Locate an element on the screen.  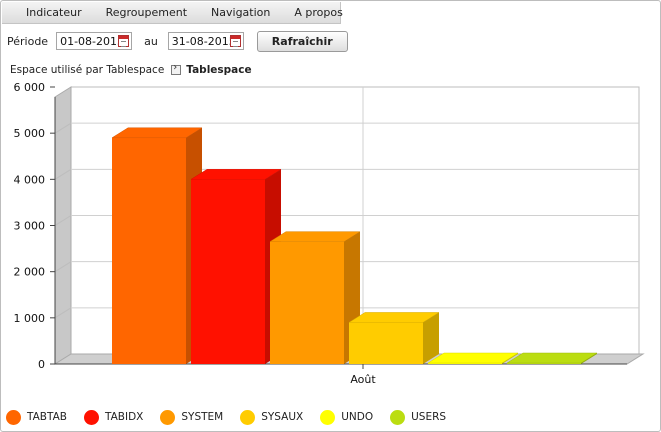
bar-tabidx-front is located at coordinates (228, 271).